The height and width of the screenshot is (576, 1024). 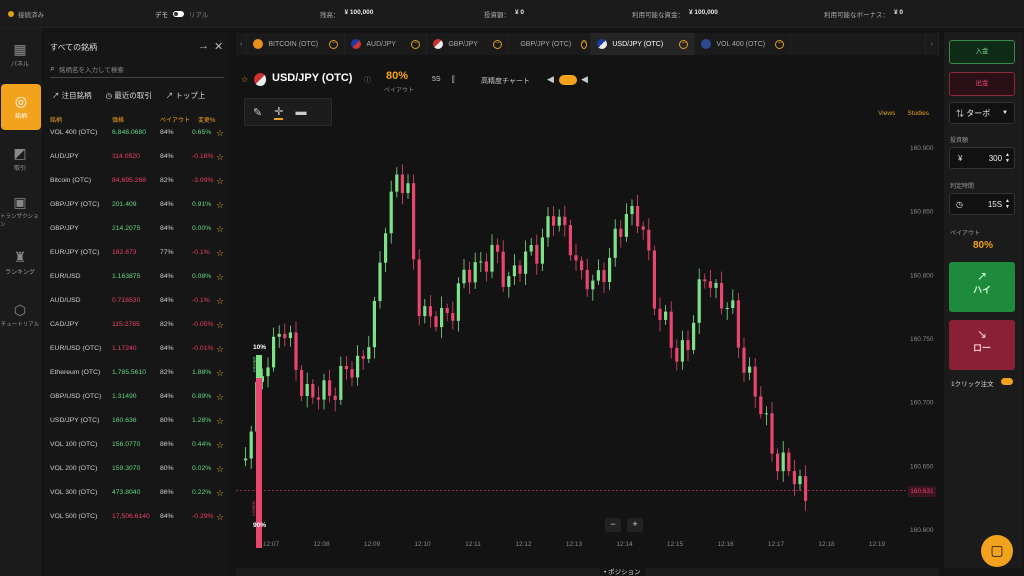 What do you see at coordinates (72, 95) in the screenshot?
I see `filter-featured: ↗ 注目銘柄` at bounding box center [72, 95].